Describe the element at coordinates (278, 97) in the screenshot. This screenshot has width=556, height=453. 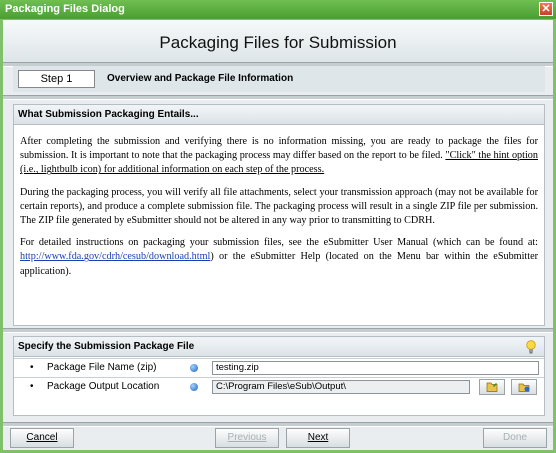
I see `step-divider` at that location.